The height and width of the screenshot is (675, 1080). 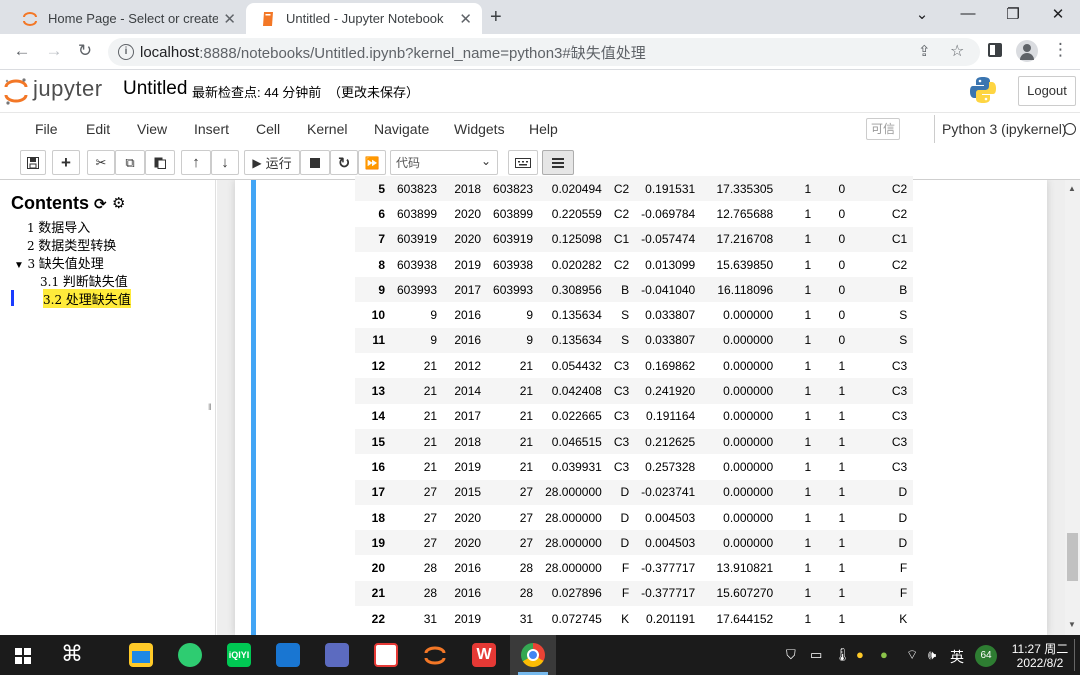 What do you see at coordinates (196, 162) in the screenshot?
I see `move-up-icon: ↑` at bounding box center [196, 162].